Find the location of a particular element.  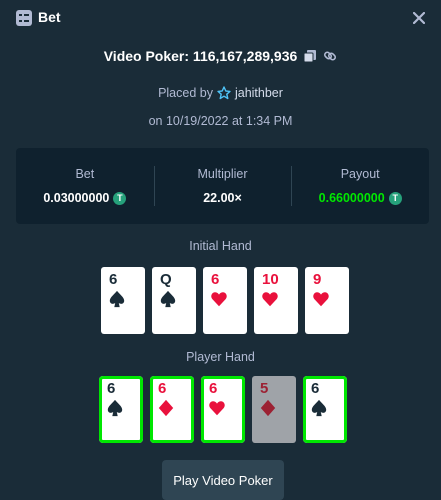

game-id-line: Video Poker: 116,167,289,936 is located at coordinates (220, 56).